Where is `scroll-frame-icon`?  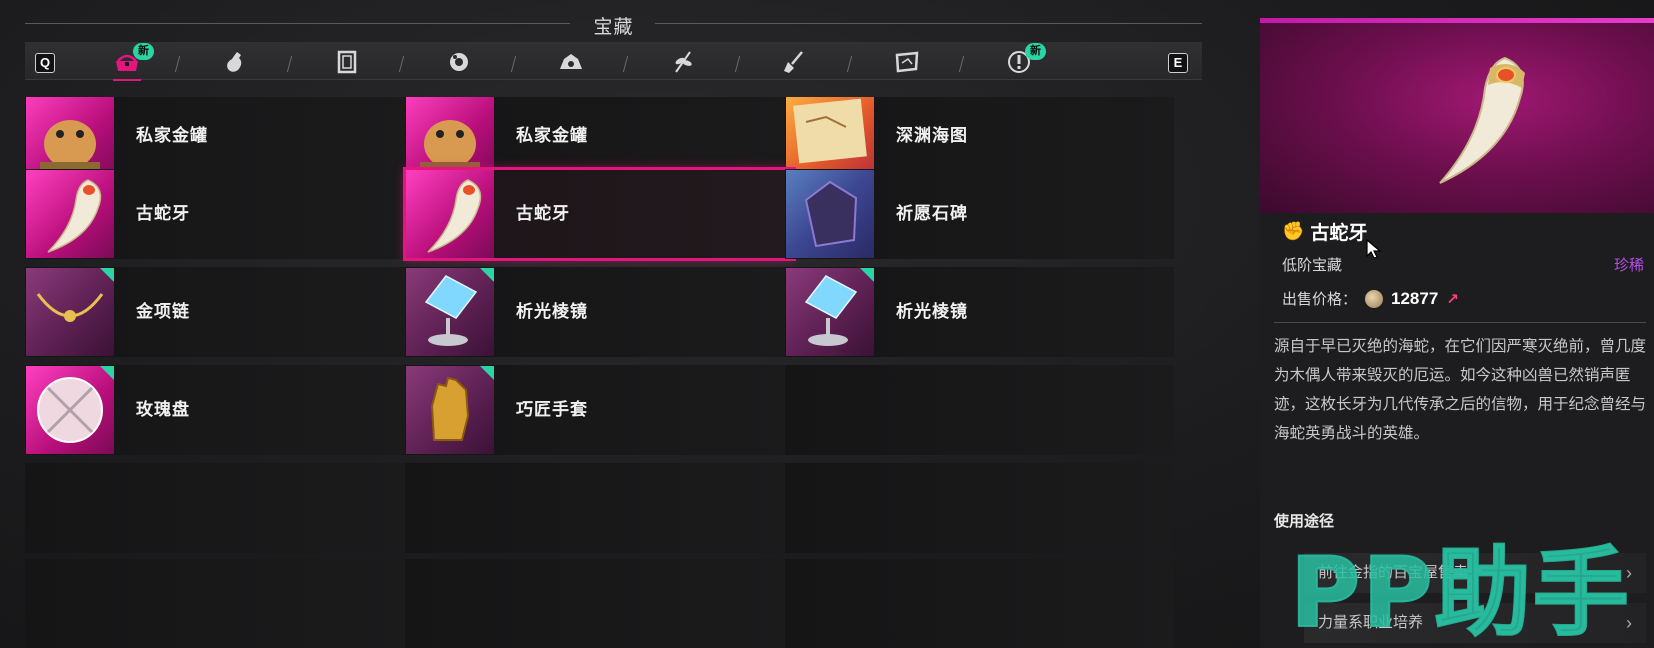
scroll-frame-icon is located at coordinates (347, 62).